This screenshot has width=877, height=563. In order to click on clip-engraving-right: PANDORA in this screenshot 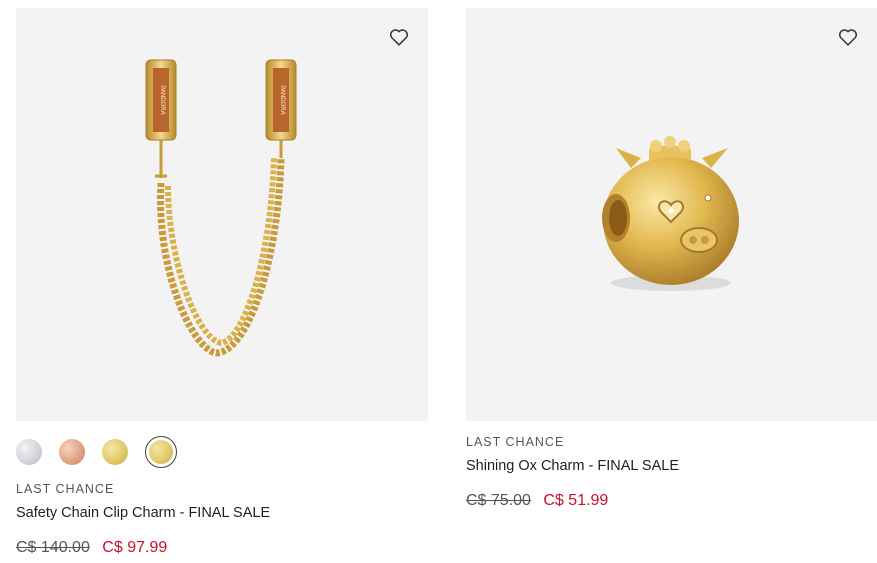, I will do `click(282, 99)`.